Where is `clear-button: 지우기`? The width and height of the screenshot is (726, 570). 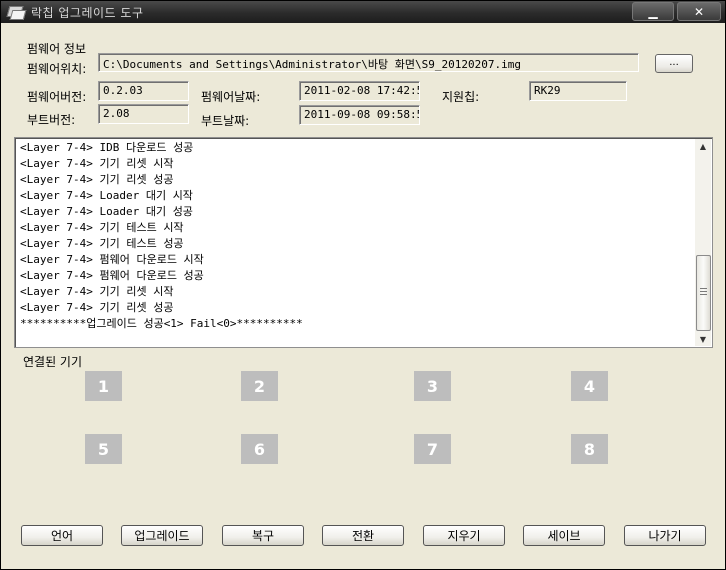
clear-button: 지우기 is located at coordinates (464, 535).